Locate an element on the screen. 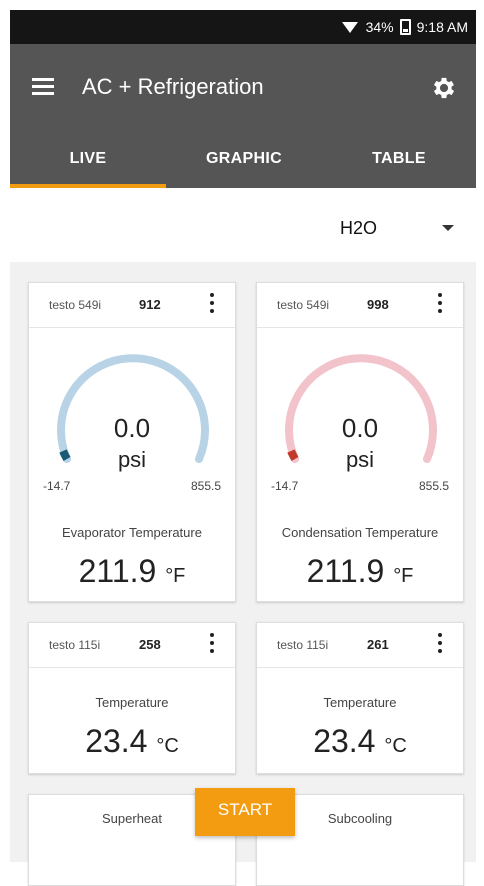  card-header: testo 115i 258 is located at coordinates (132, 645).